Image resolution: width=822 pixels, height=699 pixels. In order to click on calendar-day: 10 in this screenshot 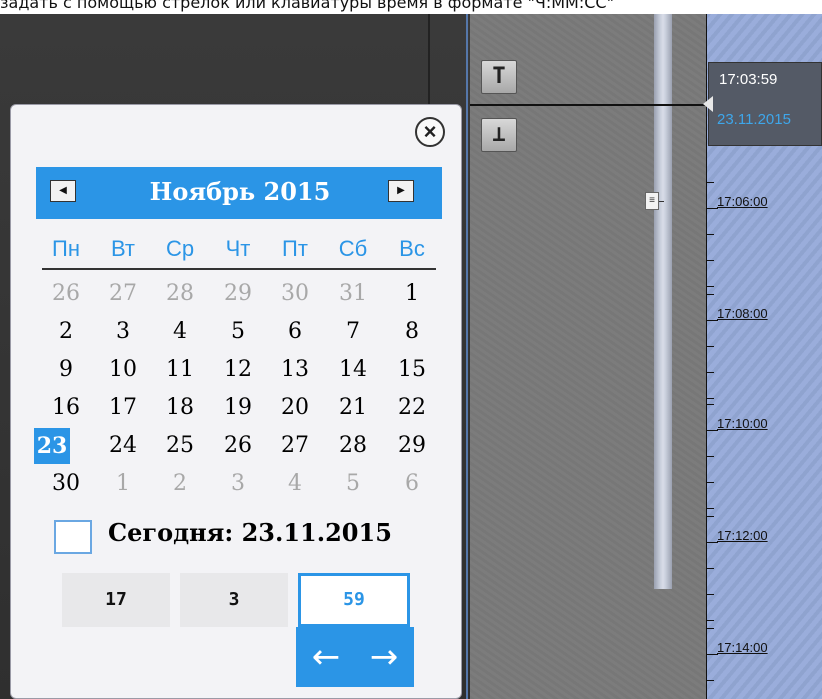, I will do `click(123, 370)`.